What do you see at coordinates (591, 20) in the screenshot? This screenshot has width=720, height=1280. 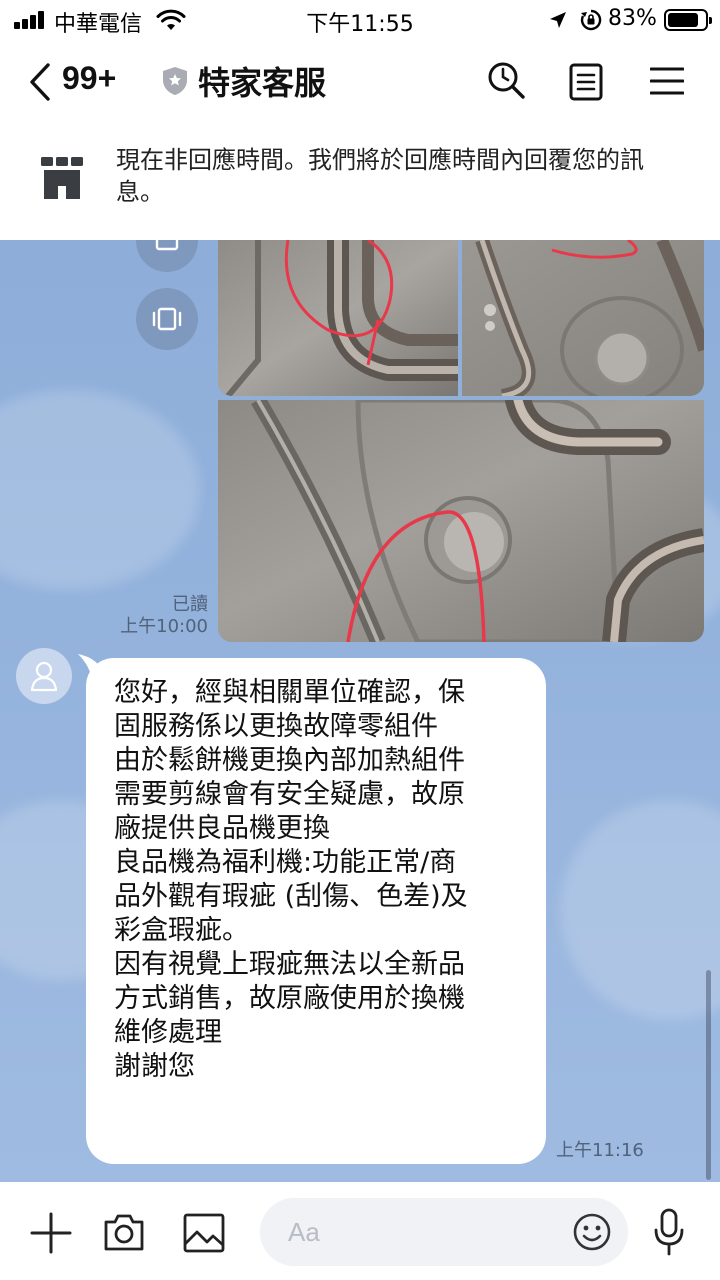 I see `rotation-lock-icon` at bounding box center [591, 20].